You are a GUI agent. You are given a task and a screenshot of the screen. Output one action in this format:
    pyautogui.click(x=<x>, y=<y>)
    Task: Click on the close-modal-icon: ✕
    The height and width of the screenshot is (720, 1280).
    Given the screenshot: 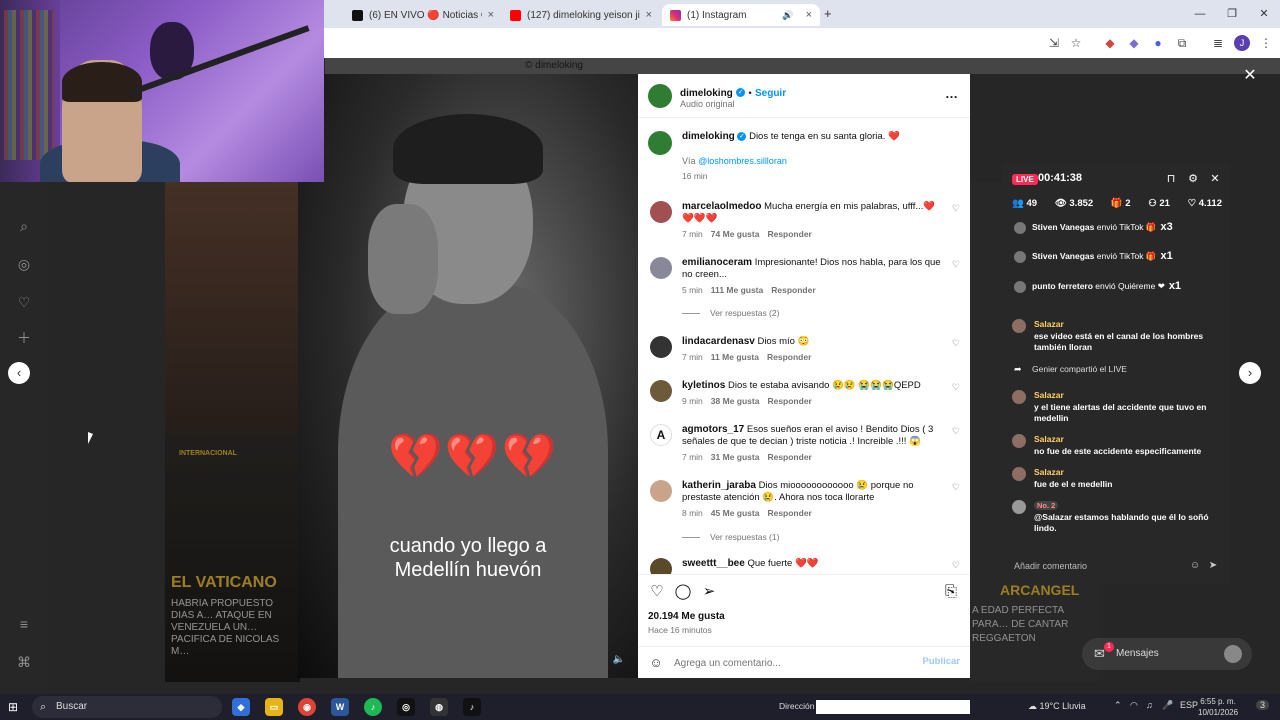 What is the action you would take?
    pyautogui.click(x=1250, y=76)
    